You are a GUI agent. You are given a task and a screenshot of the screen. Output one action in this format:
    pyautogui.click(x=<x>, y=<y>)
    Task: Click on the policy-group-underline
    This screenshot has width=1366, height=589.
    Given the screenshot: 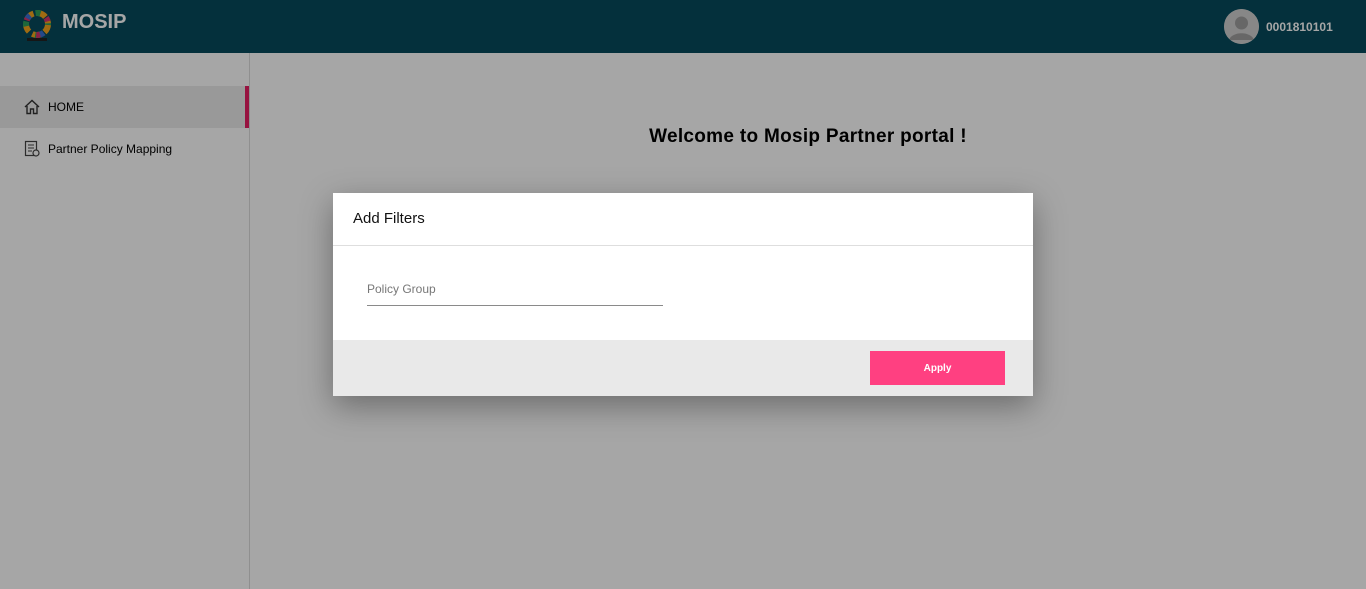 What is the action you would take?
    pyautogui.click(x=515, y=305)
    